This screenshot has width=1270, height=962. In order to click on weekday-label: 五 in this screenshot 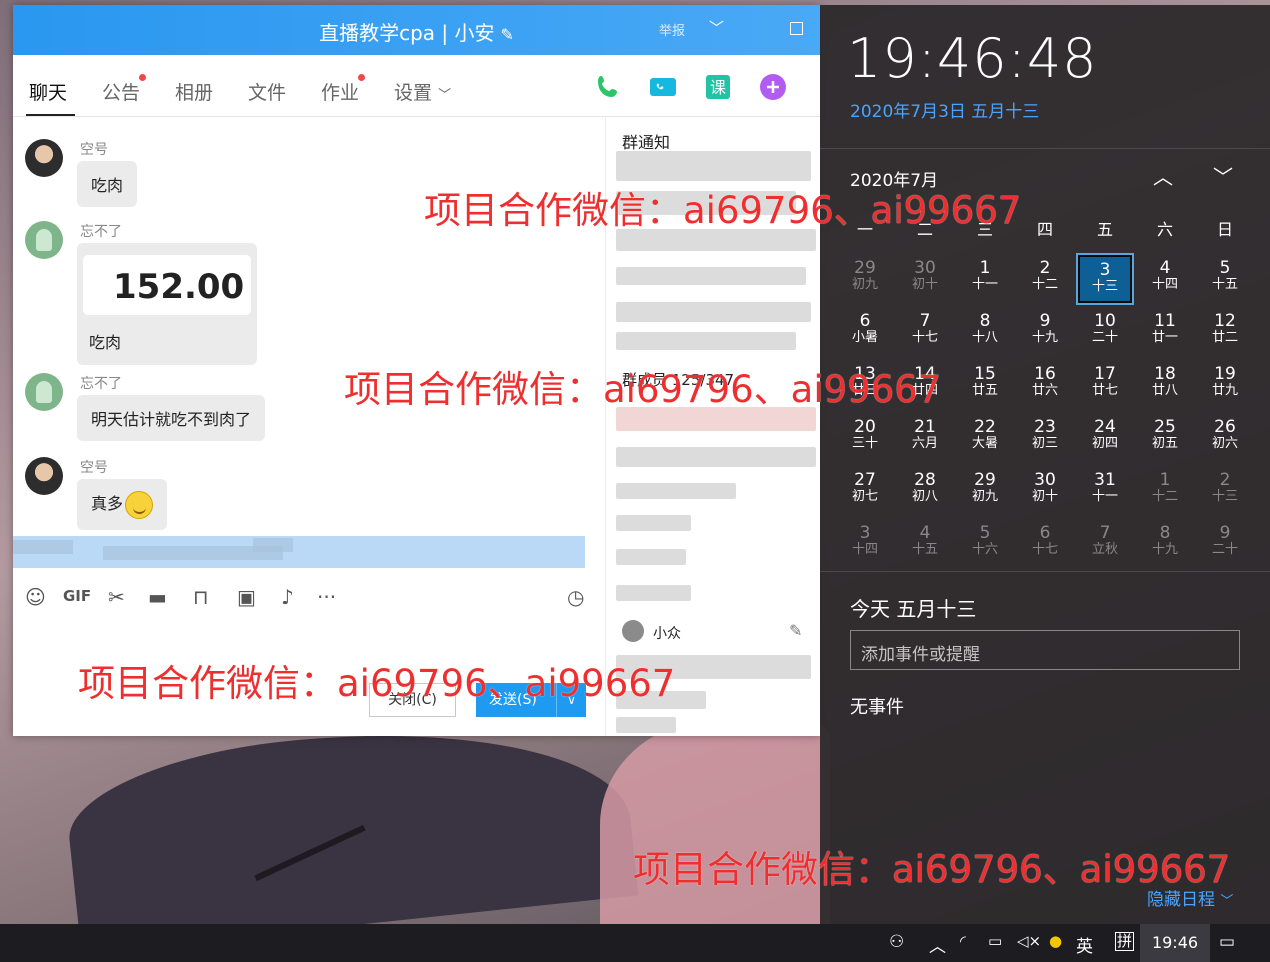, I will do `click(1104, 229)`.